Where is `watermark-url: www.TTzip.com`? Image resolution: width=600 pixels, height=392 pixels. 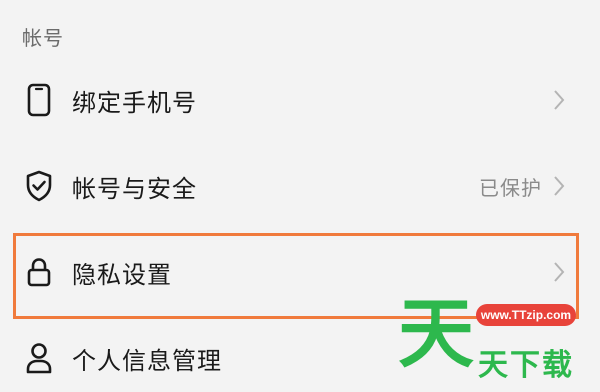 watermark-url: www.TTzip.com is located at coordinates (526, 315).